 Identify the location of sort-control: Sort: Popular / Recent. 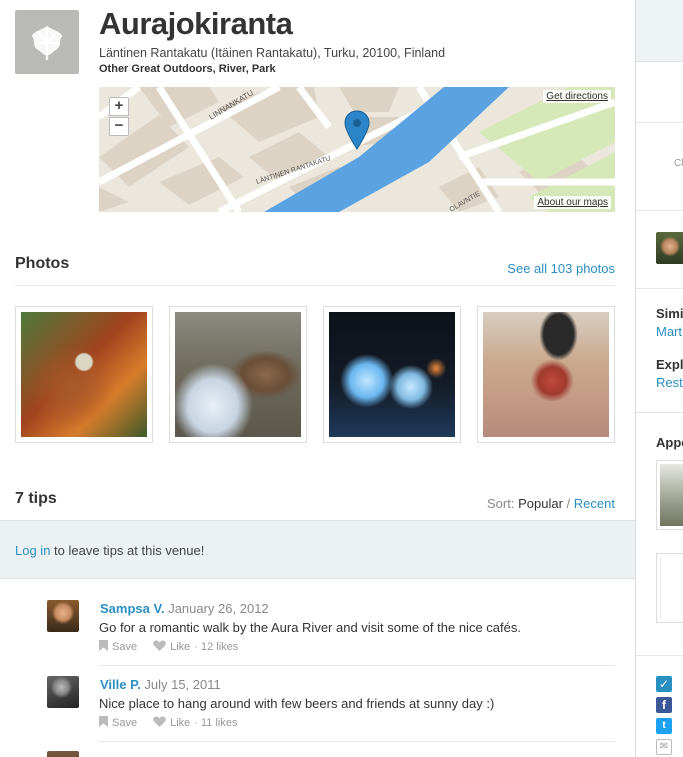
(551, 503).